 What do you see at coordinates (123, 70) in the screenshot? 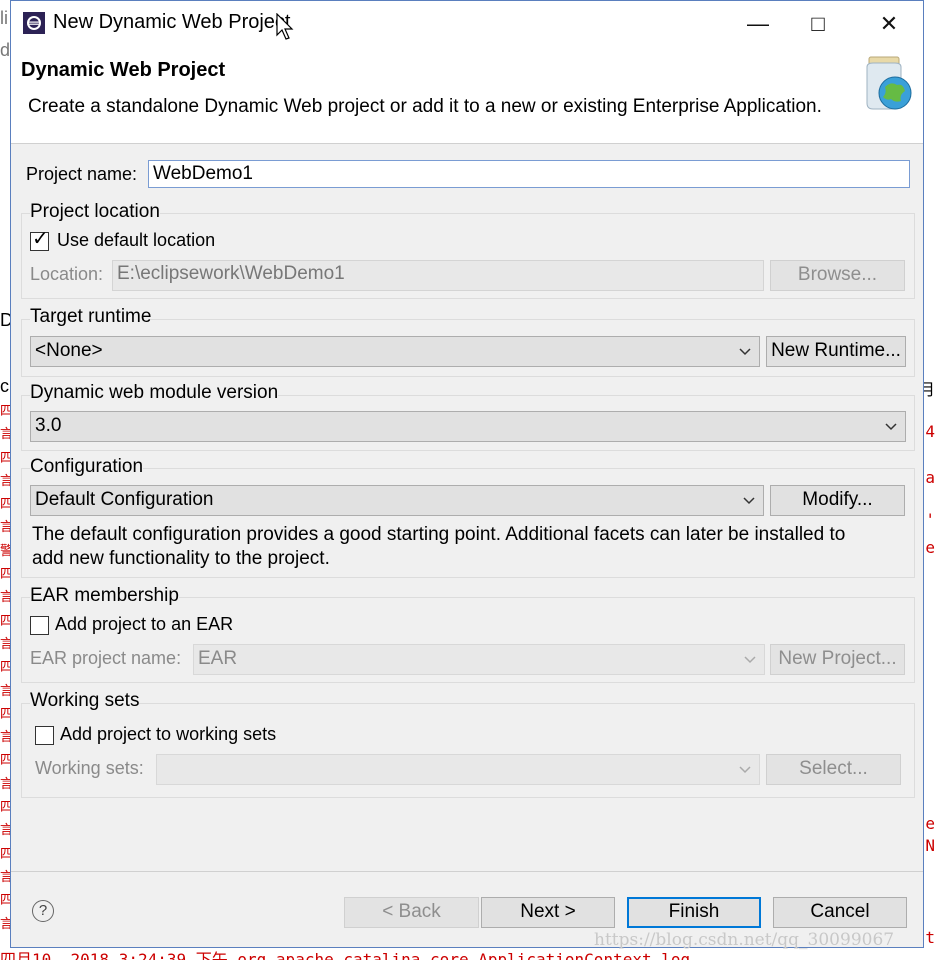
I see `page-title: Dynamic Web Project` at bounding box center [123, 70].